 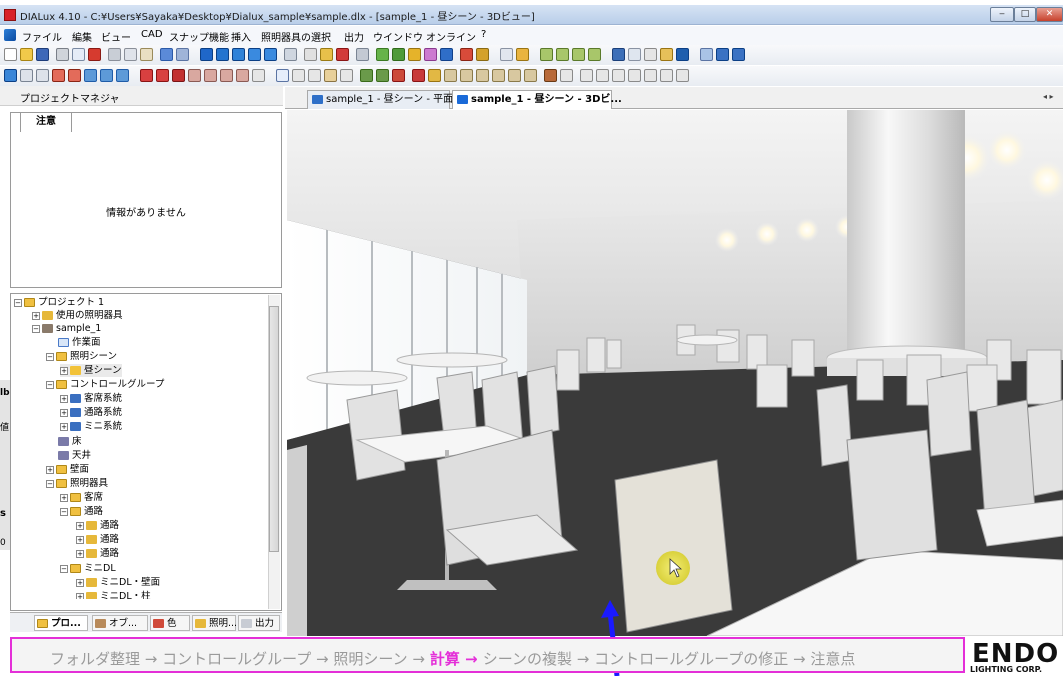 I want to click on tree-item-day-scene: + 昼シーン, so click(x=91, y=370).